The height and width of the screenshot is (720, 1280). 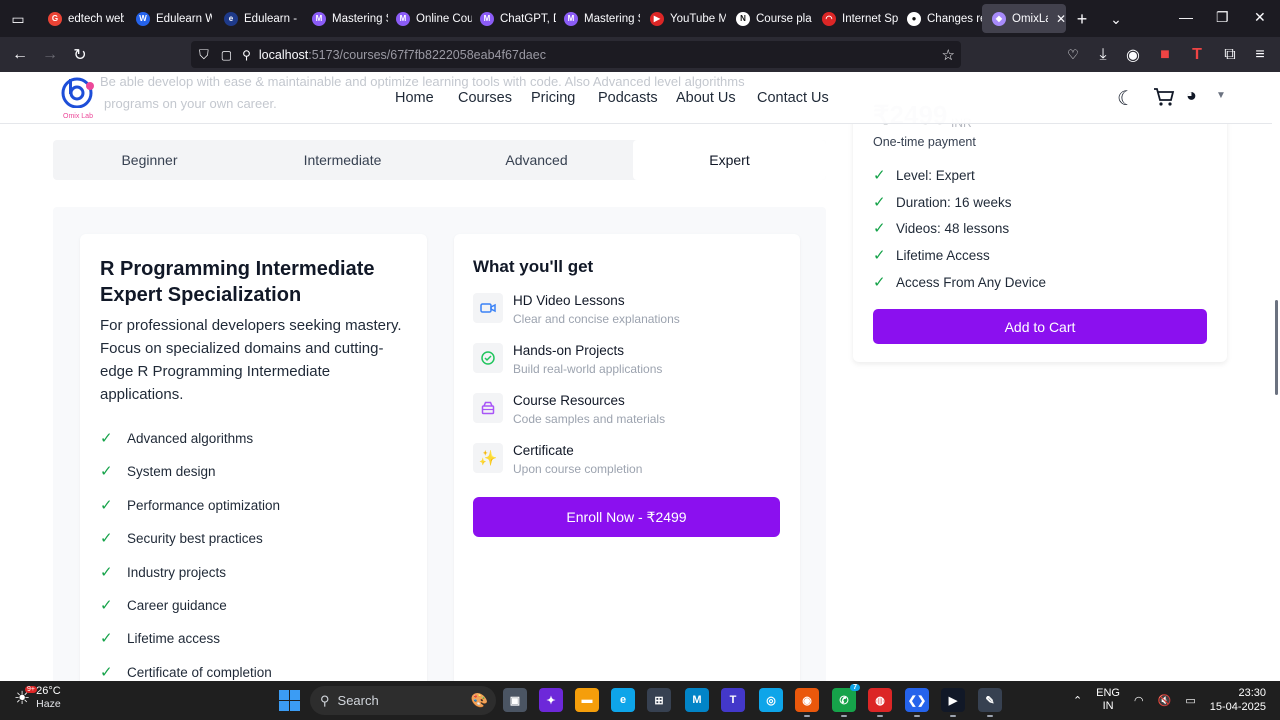 I want to click on close-window-icon: ✕, so click(x=1260, y=17).